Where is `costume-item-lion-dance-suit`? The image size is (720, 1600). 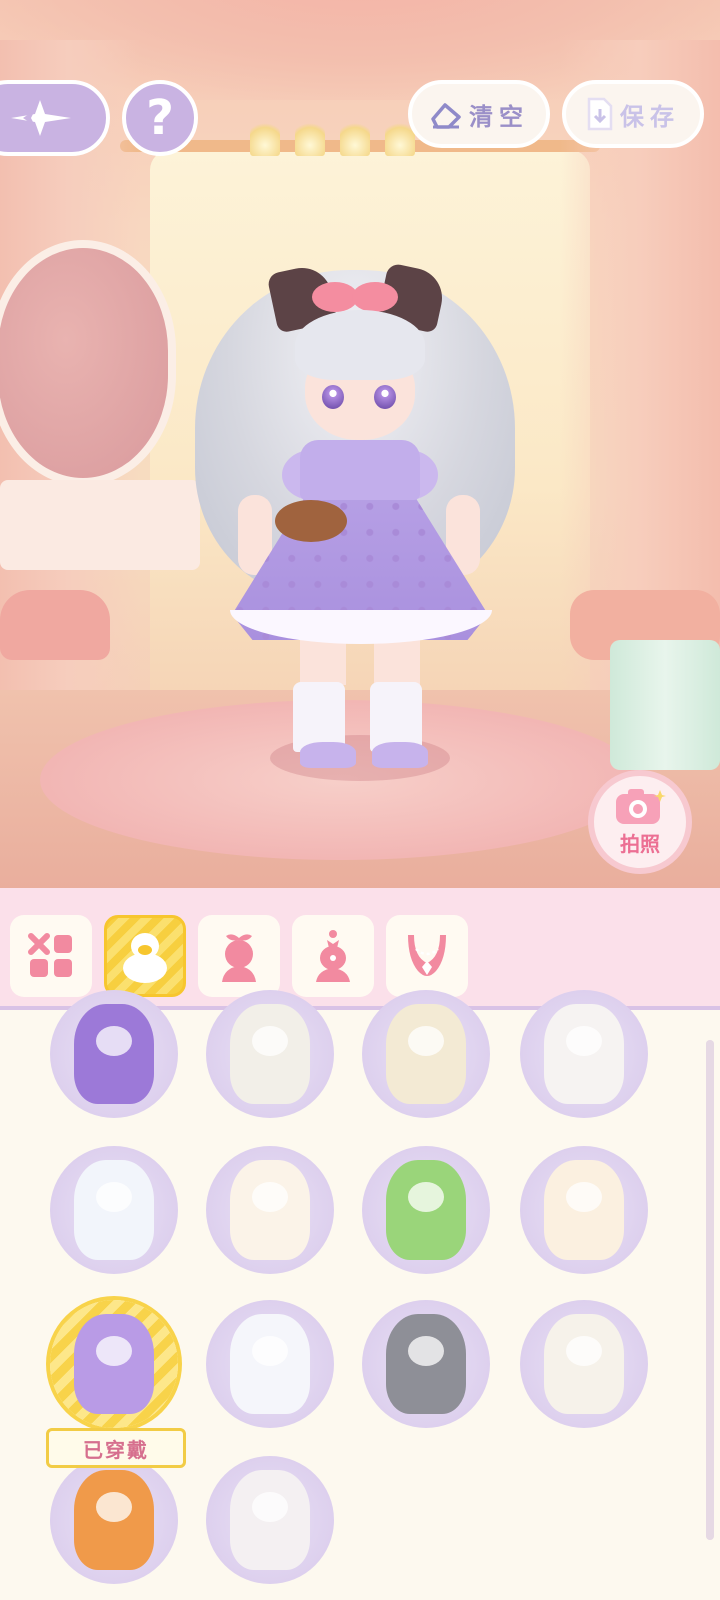 costume-item-lion-dance-suit is located at coordinates (426, 1054).